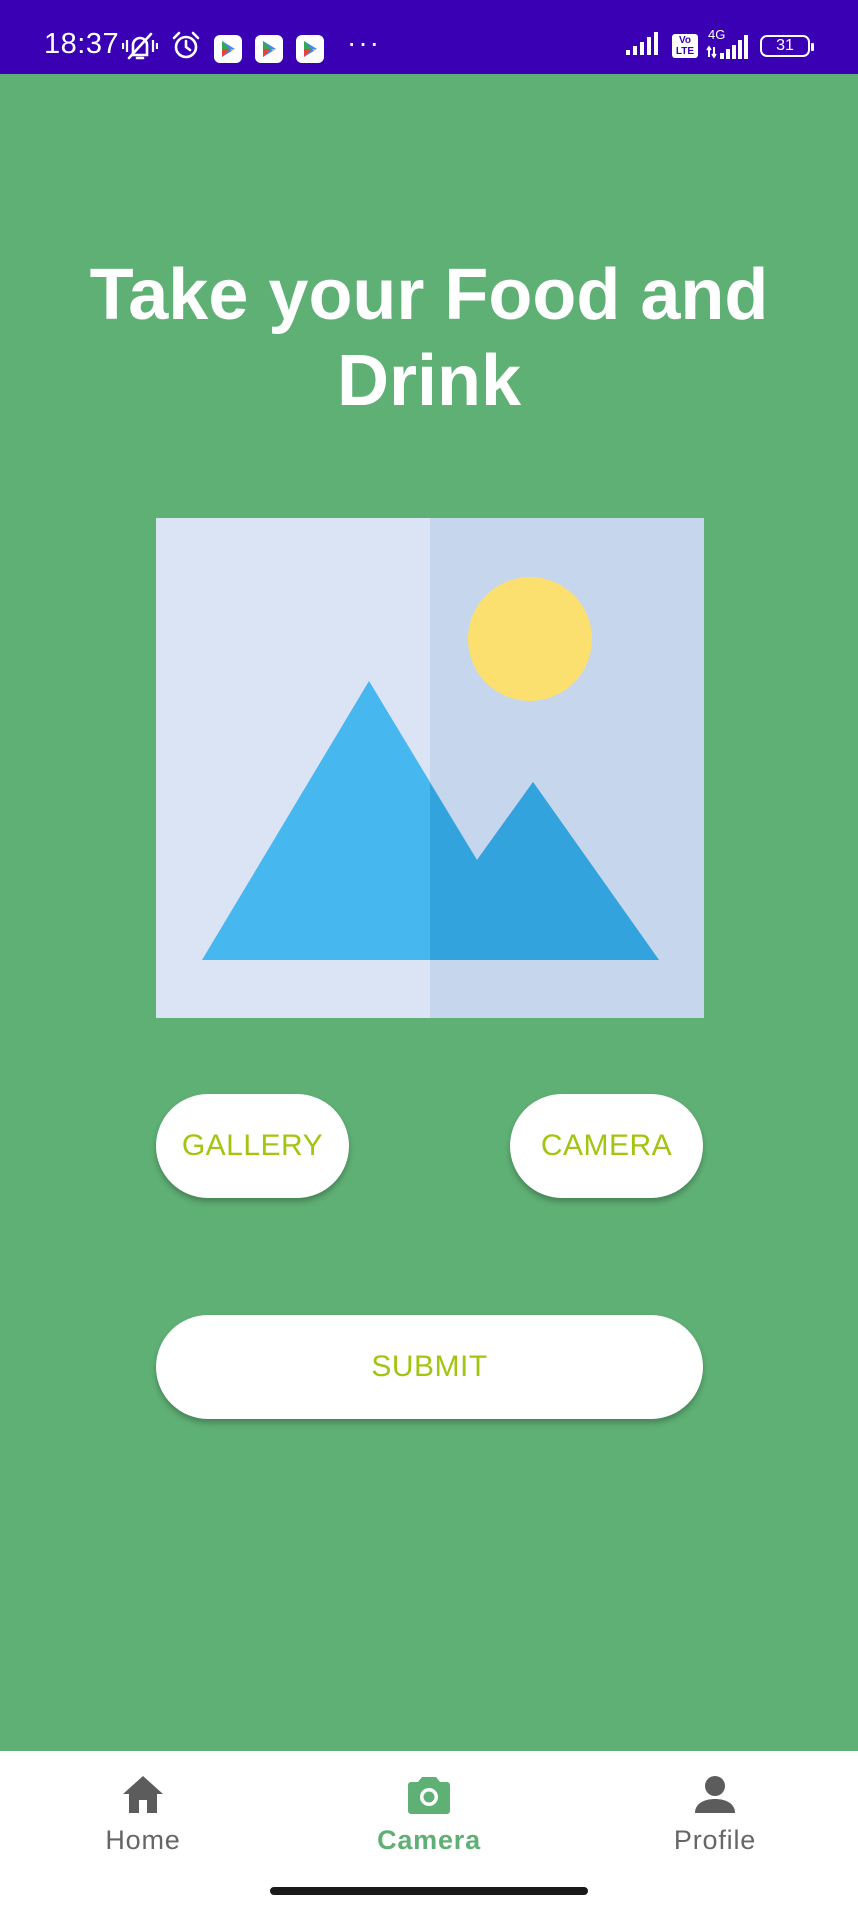  Describe the element at coordinates (364, 42) in the screenshot. I see `more-notifications-indicator: ···` at that location.